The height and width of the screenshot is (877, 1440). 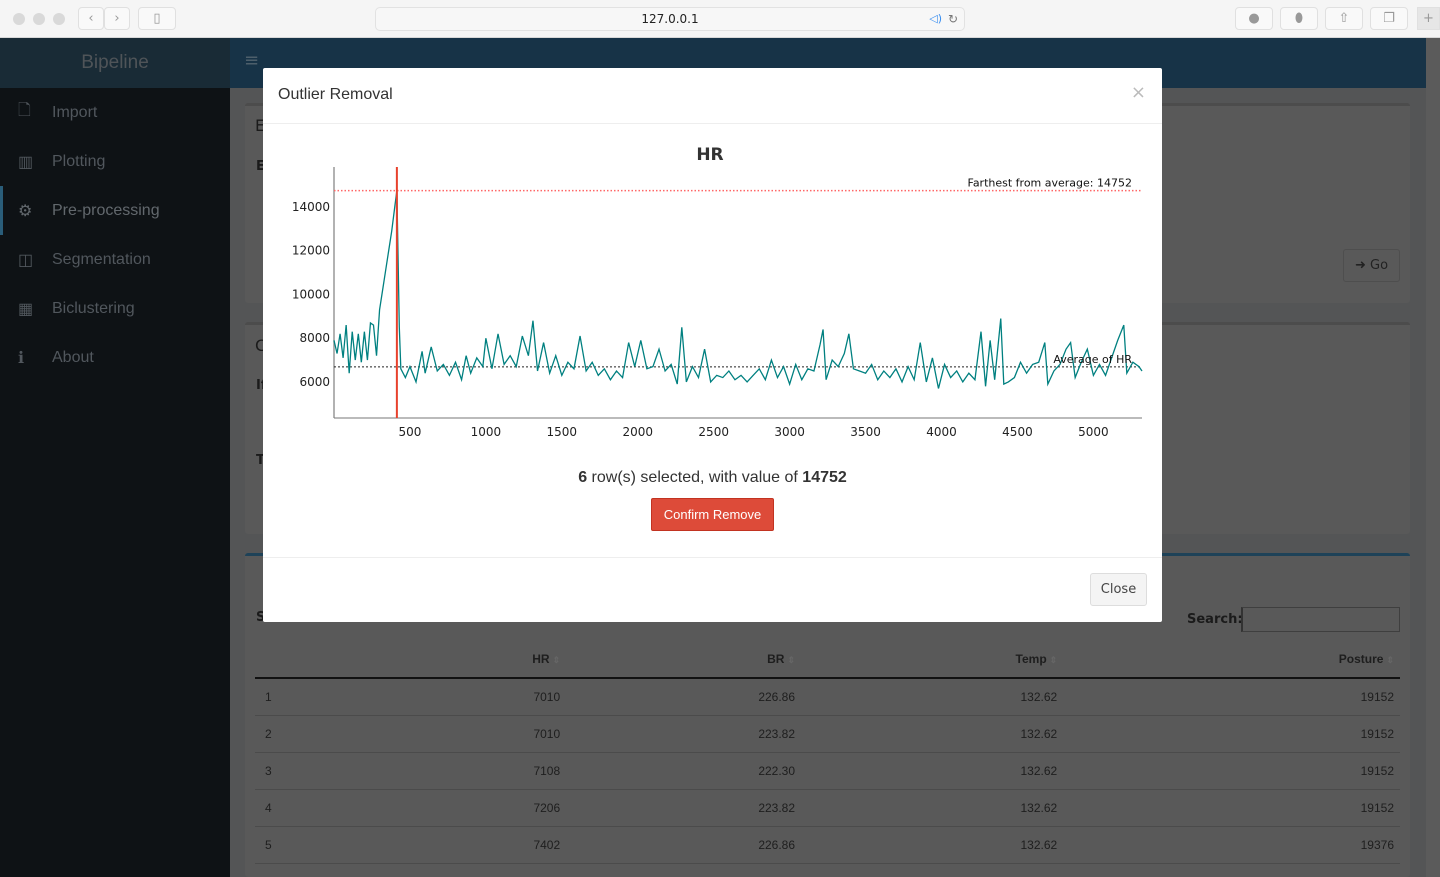 What do you see at coordinates (1031, 658) in the screenshot?
I see `column-label: Temp` at bounding box center [1031, 658].